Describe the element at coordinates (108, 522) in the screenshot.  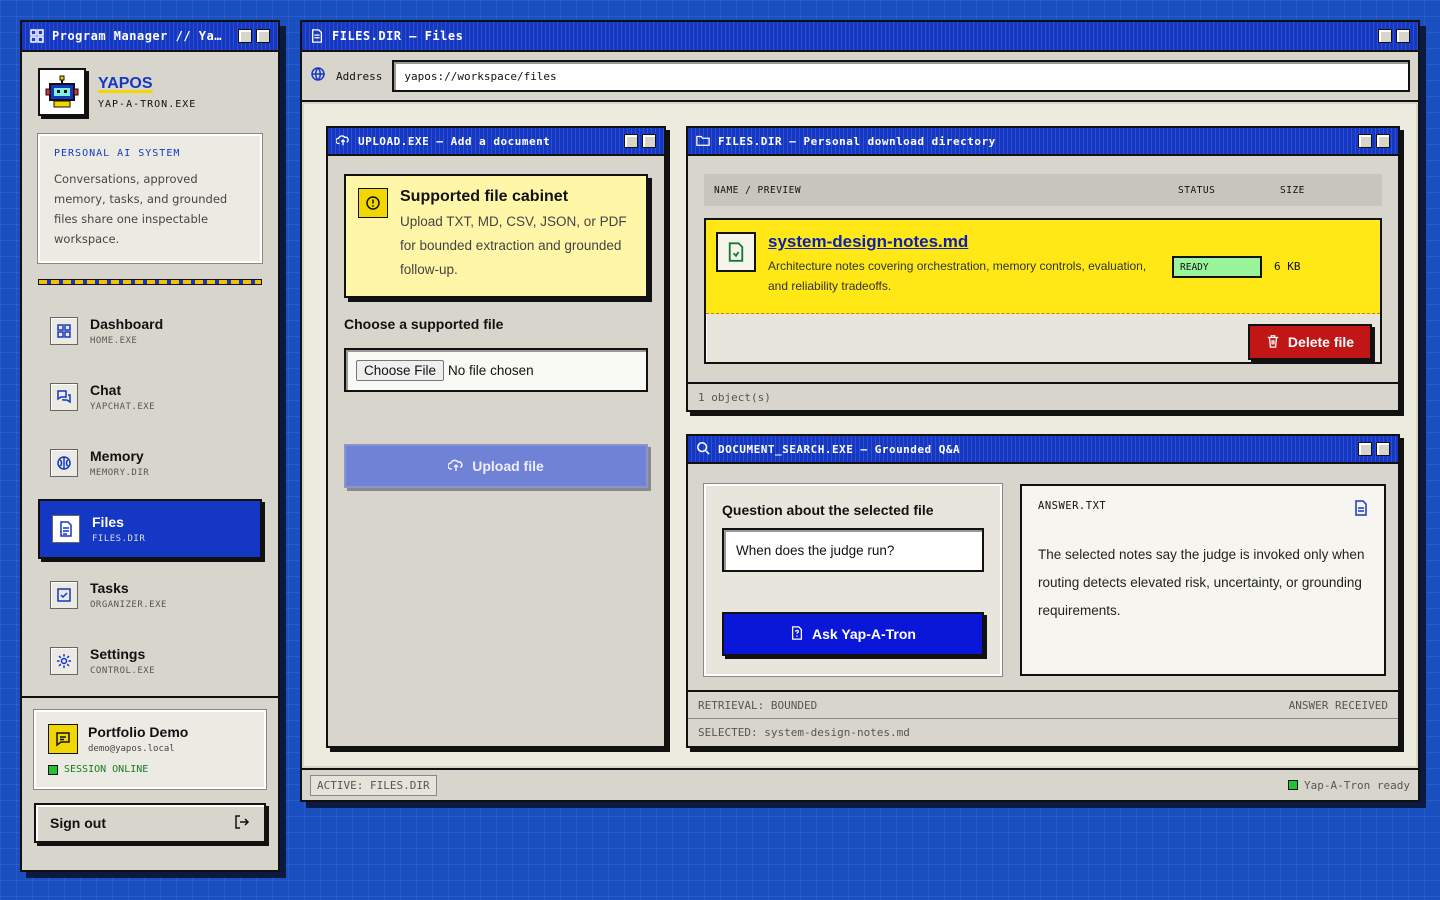
I see `sidebar-item-label: Files` at that location.